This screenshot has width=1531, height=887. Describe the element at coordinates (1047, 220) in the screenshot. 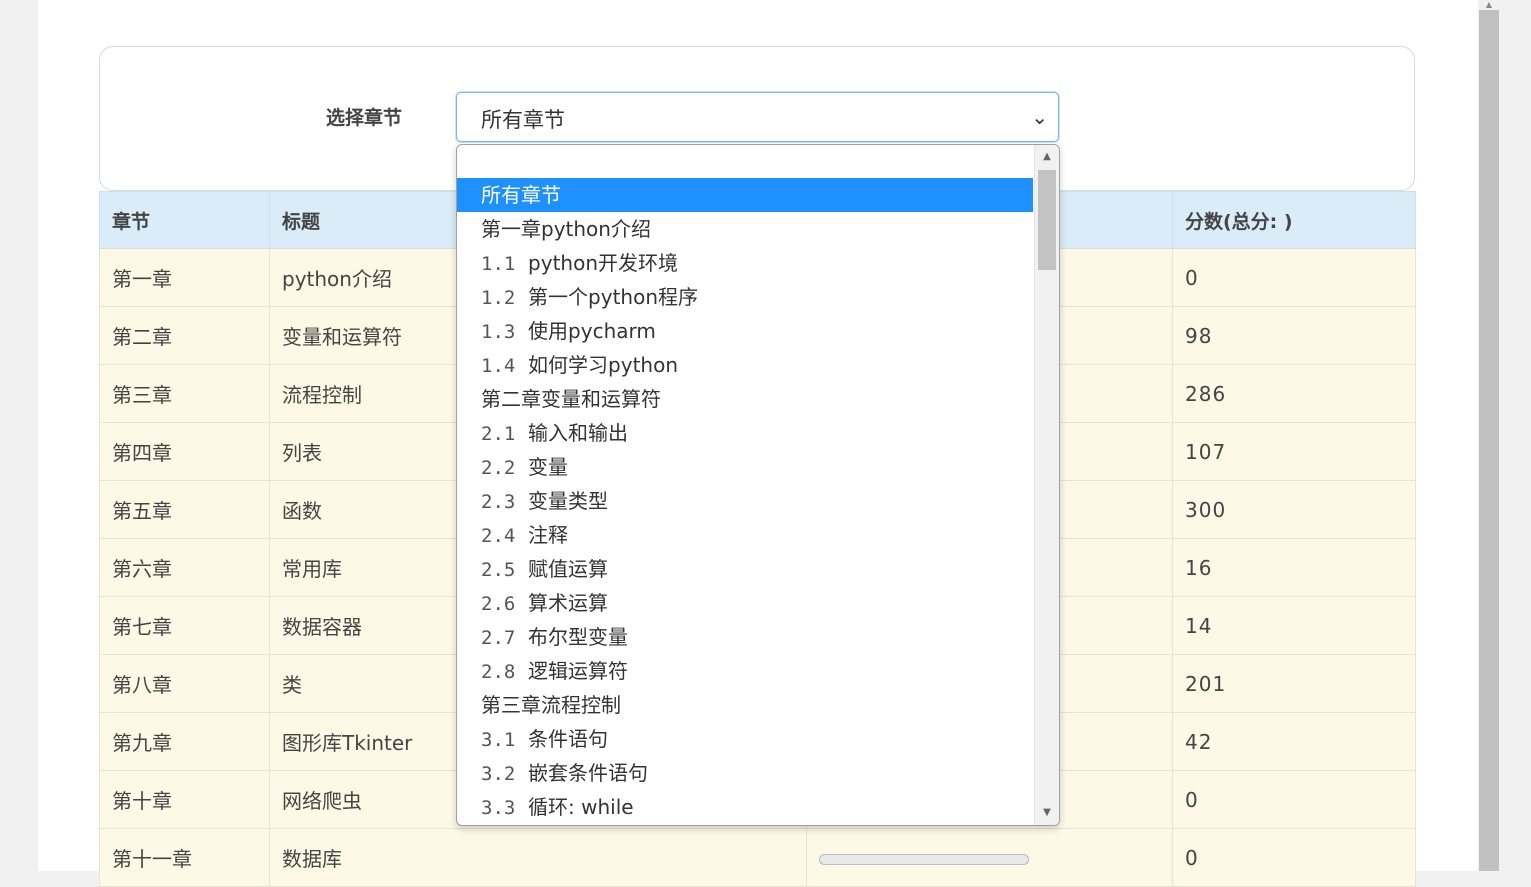

I see `dropdown-scroll-thumb` at that location.